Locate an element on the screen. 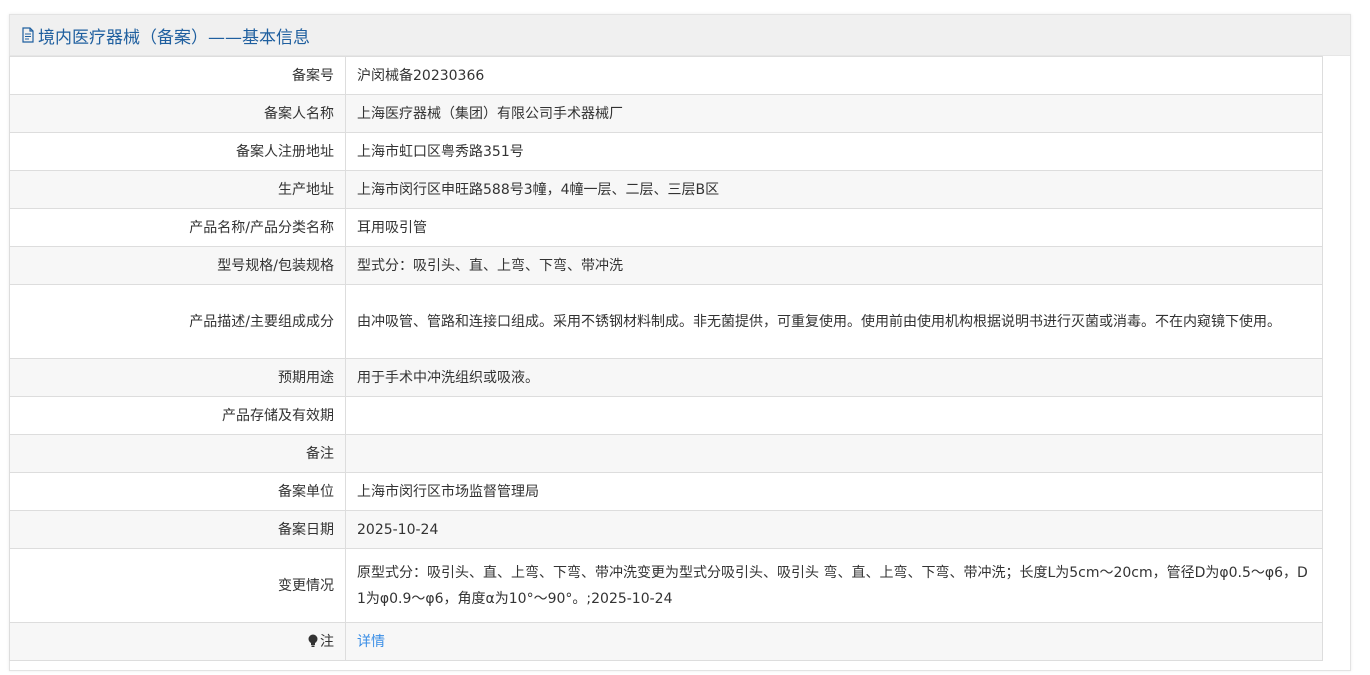 The image size is (1370, 675). row-label: 变更情况 is located at coordinates (177, 585).